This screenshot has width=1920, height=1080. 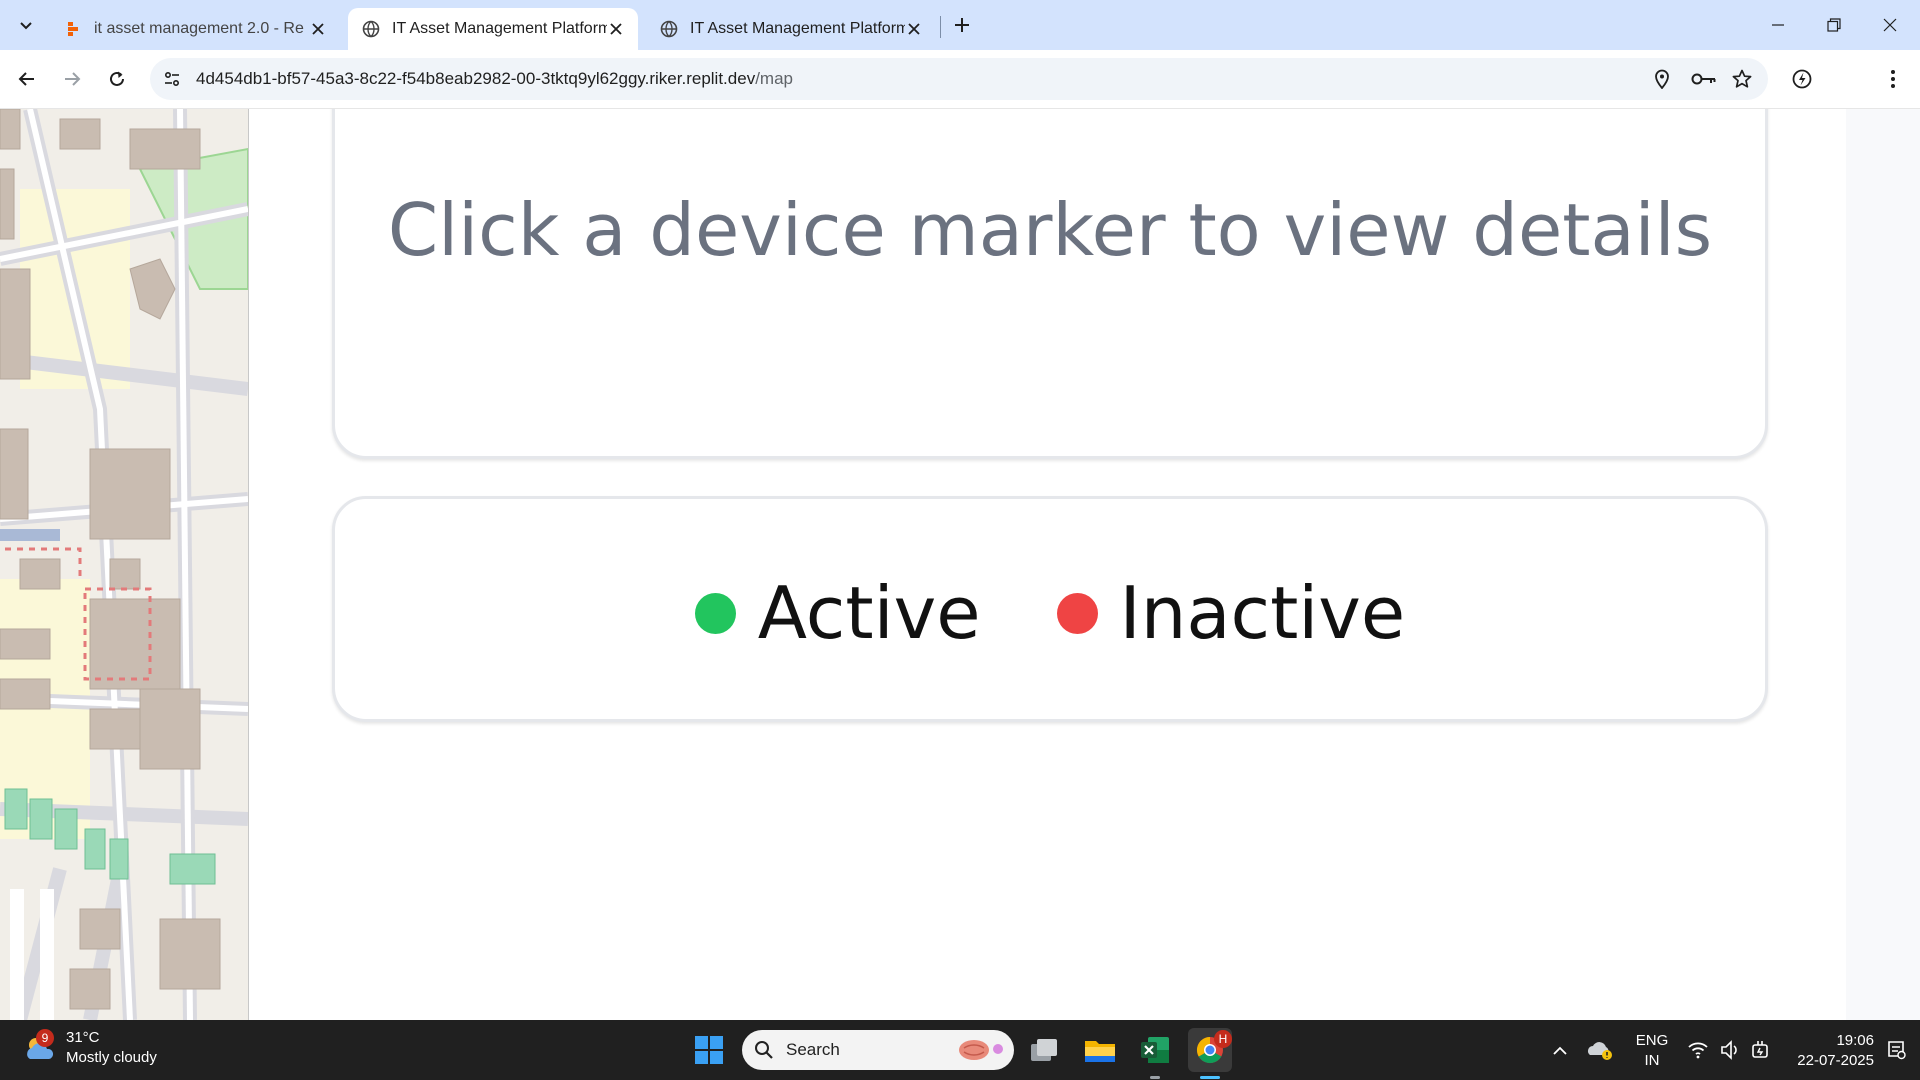 I want to click on legend-label: Active, so click(x=869, y=613).